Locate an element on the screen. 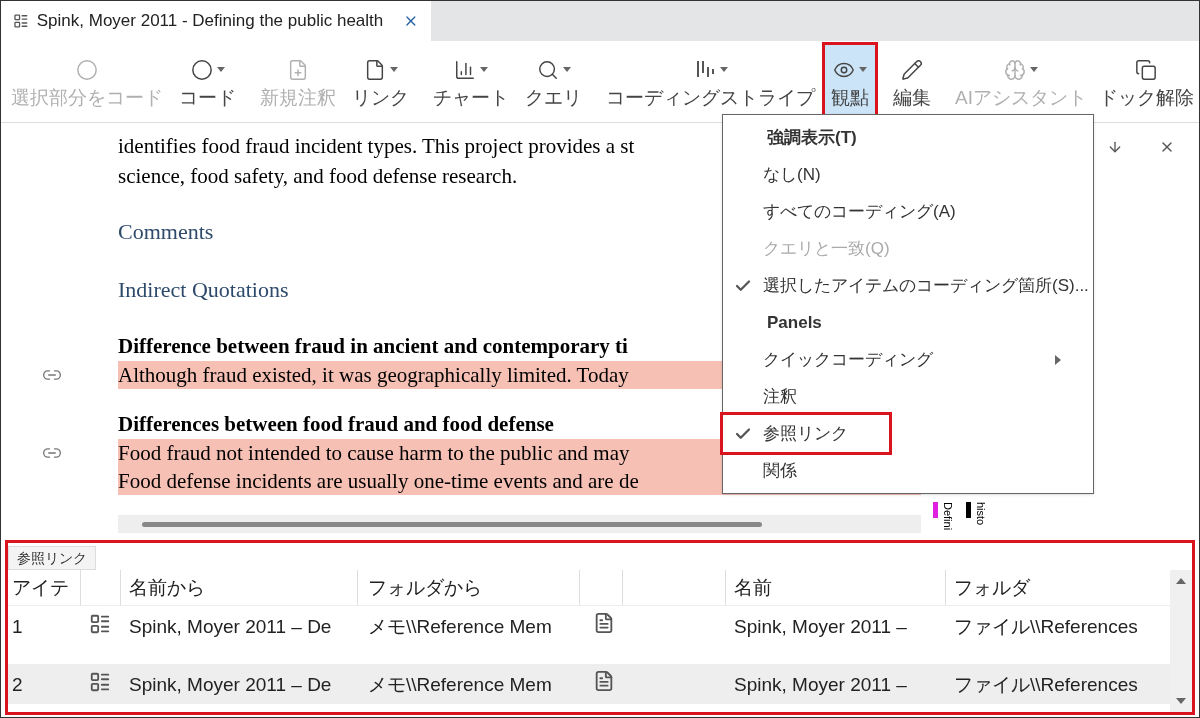 The image size is (1200, 718). brain-icon is located at coordinates (1014, 69).